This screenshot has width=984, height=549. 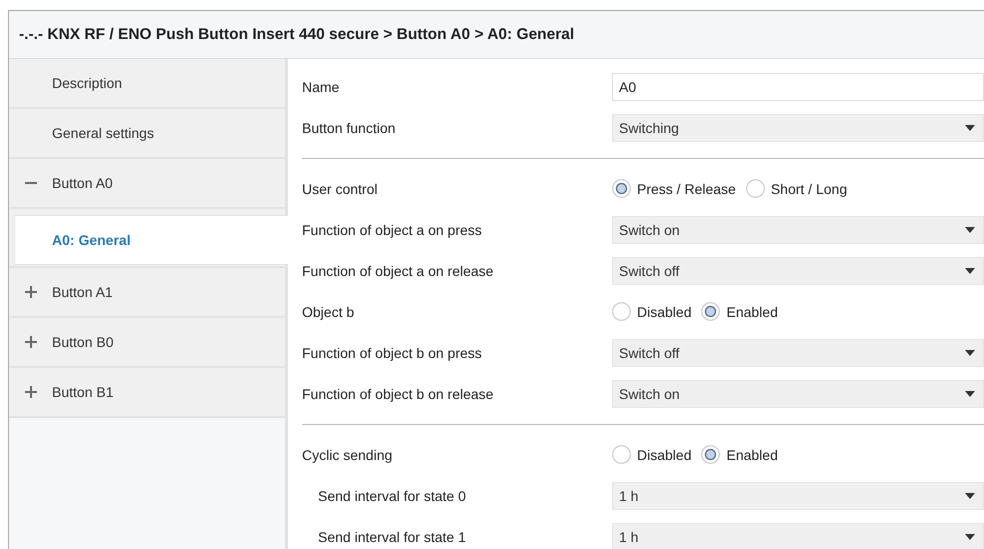 What do you see at coordinates (329, 312) in the screenshot?
I see `parameter-label: Object b` at bounding box center [329, 312].